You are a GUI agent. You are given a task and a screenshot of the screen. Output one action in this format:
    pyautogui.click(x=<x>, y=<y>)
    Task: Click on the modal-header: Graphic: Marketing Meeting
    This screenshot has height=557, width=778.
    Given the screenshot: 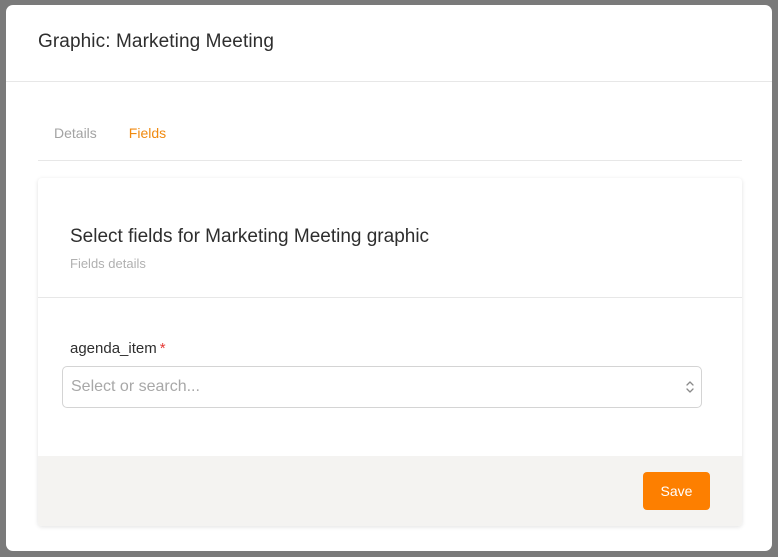 What is the action you would take?
    pyautogui.click(x=389, y=43)
    